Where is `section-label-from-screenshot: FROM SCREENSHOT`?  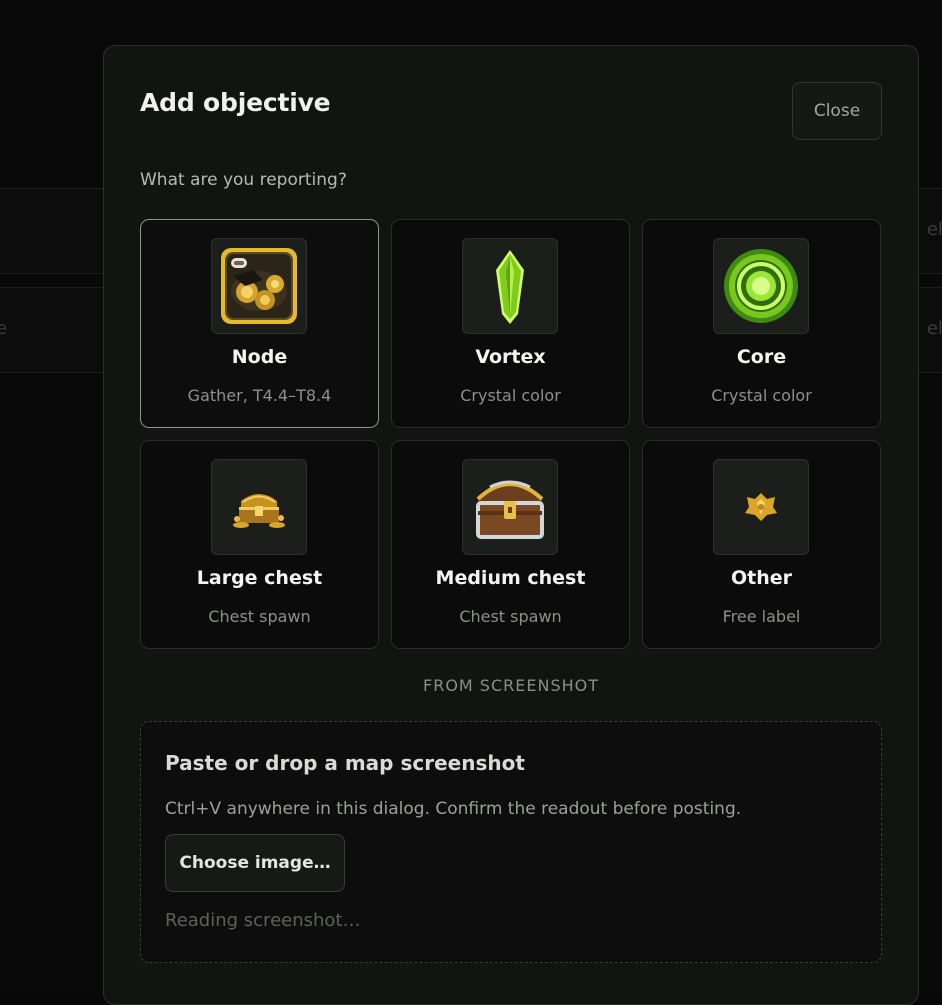 section-label-from-screenshot: FROM SCREENSHOT is located at coordinates (511, 685).